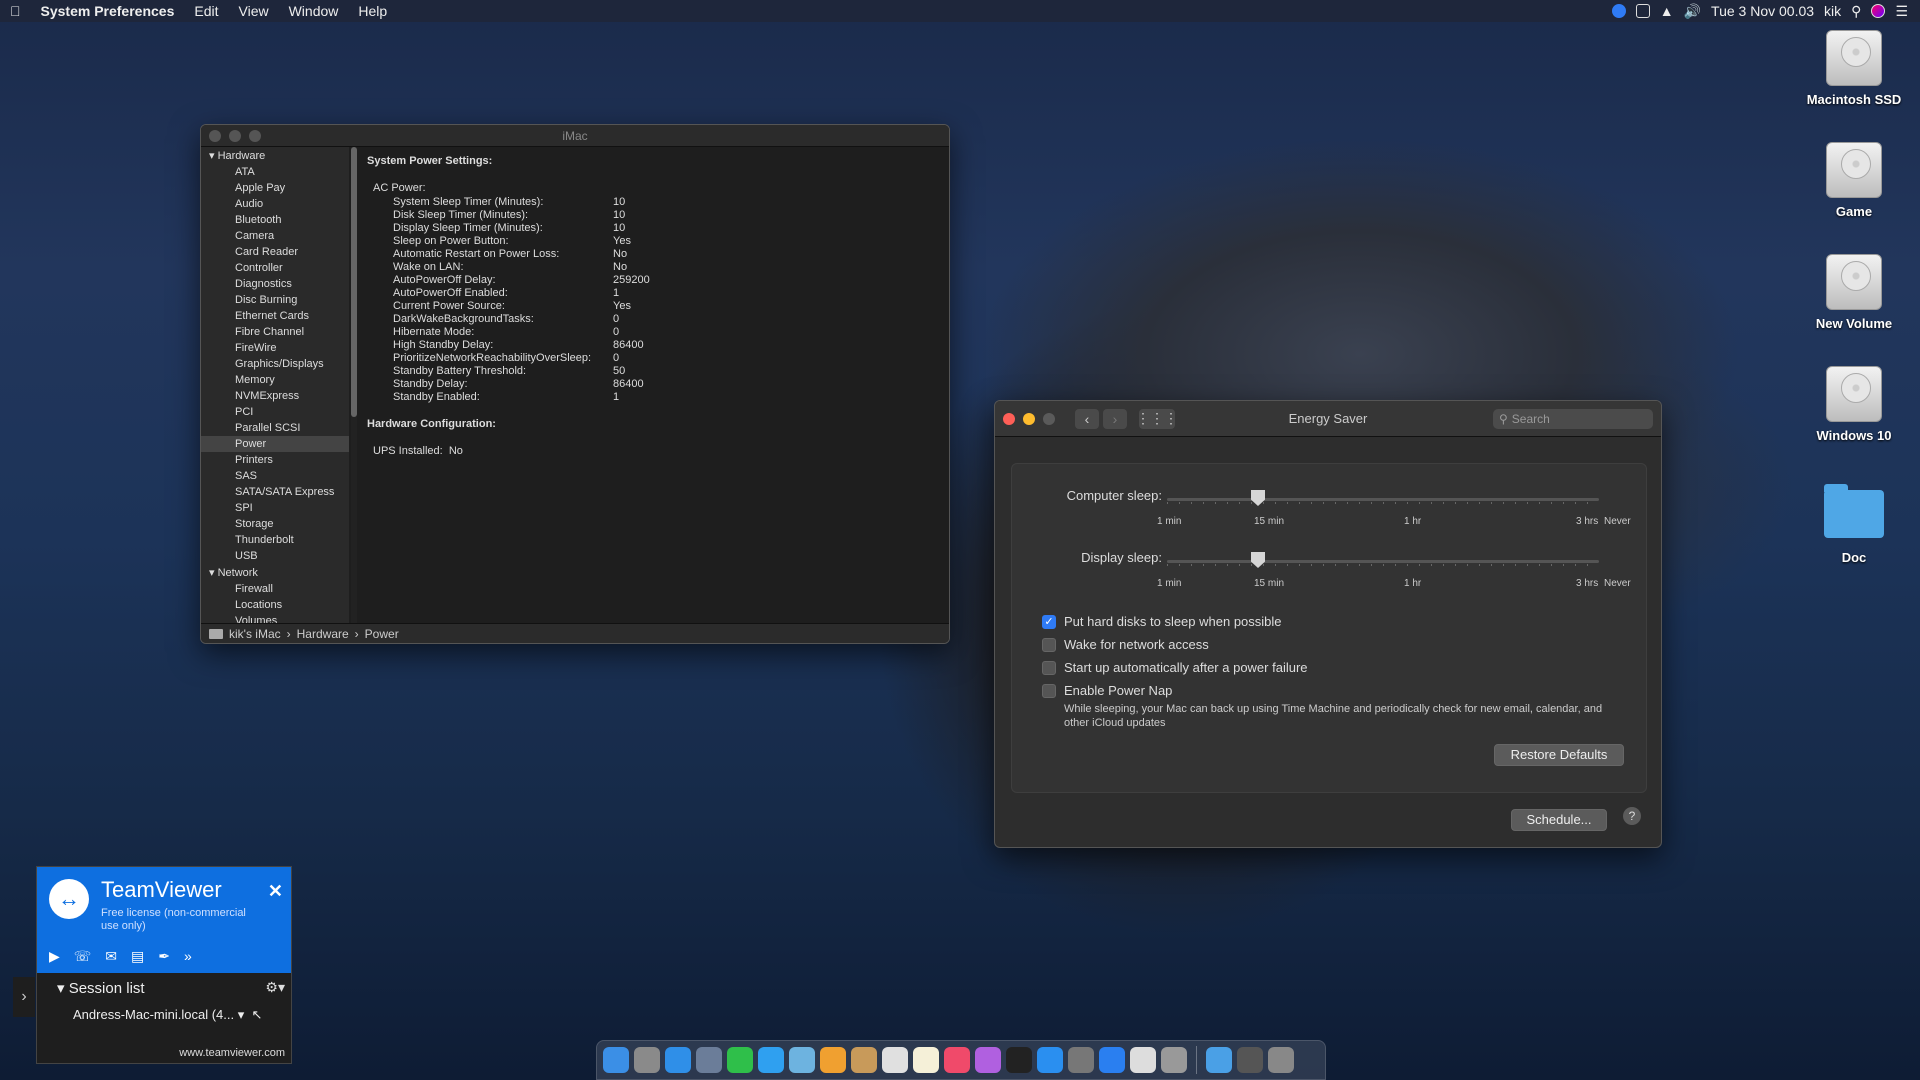 The width and height of the screenshot is (1920, 1080). Describe the element at coordinates (275, 891) in the screenshot. I see `close-icon: ✕` at that location.